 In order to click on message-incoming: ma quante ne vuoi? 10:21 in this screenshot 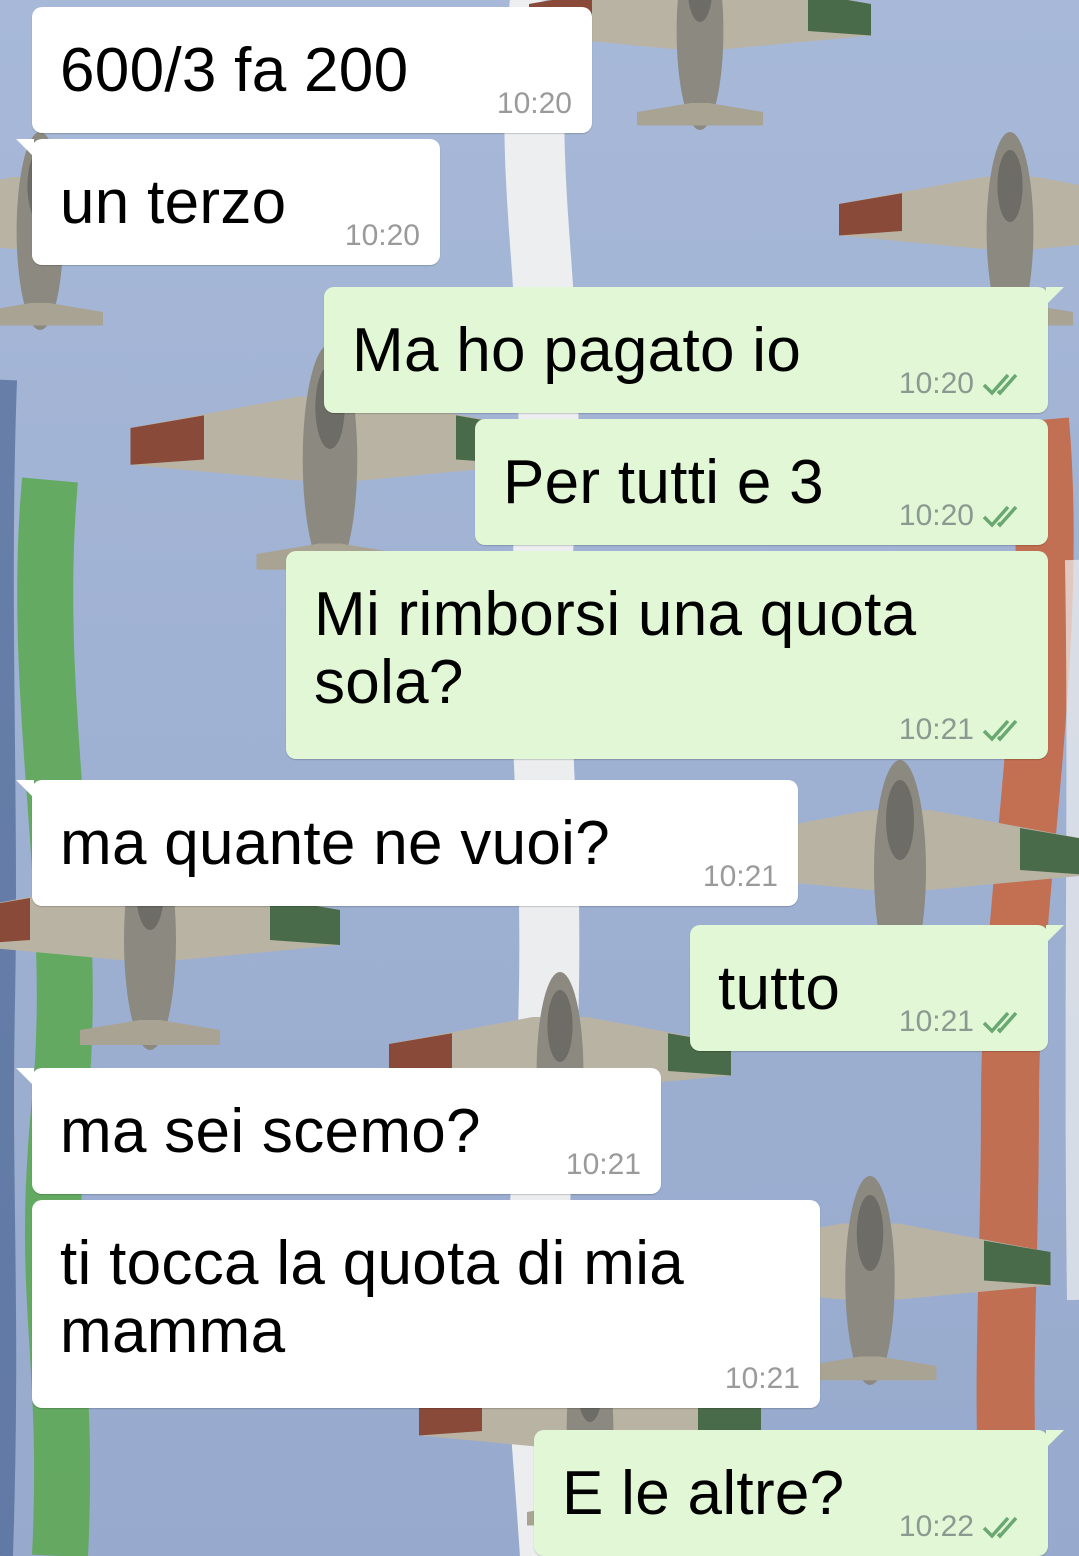, I will do `click(407, 843)`.